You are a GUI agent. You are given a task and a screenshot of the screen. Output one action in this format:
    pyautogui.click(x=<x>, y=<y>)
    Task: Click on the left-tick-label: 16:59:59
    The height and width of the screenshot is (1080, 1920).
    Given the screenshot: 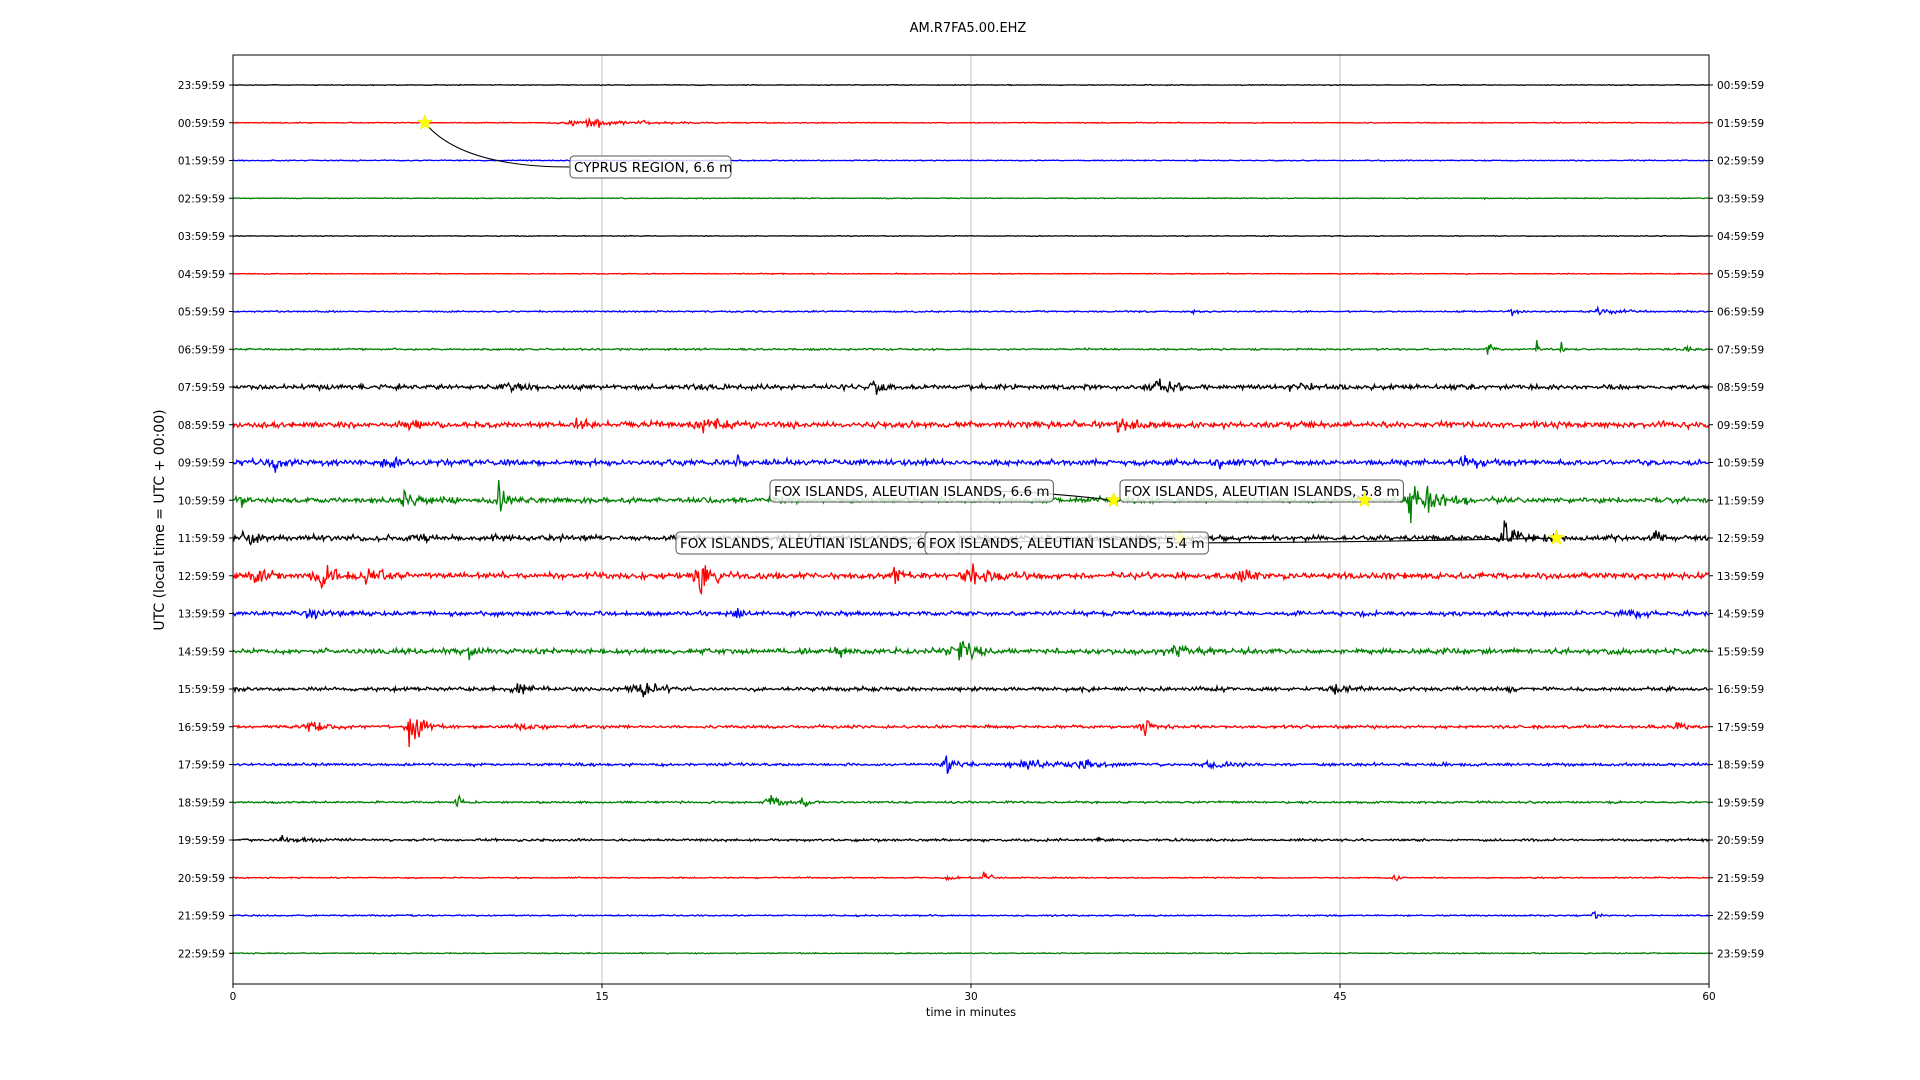 What is the action you would take?
    pyautogui.click(x=201, y=728)
    